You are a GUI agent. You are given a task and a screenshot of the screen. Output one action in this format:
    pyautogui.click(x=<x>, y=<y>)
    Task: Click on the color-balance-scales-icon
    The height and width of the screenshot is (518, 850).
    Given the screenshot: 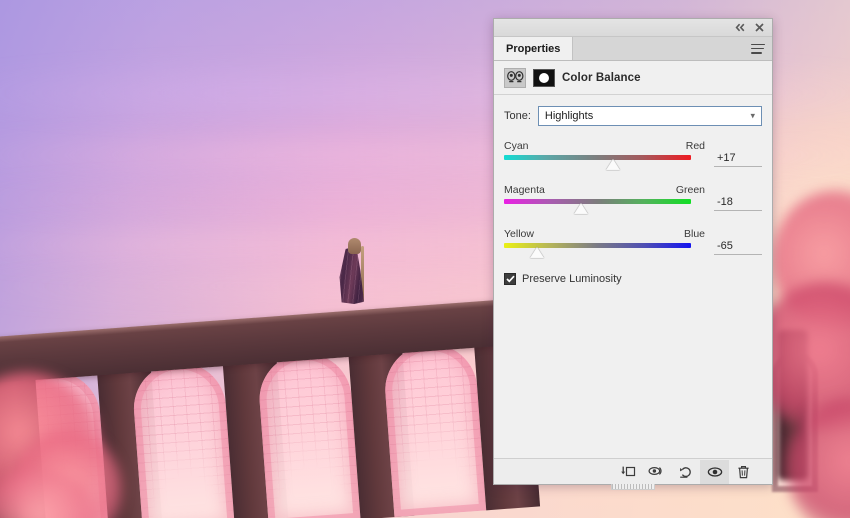 What is the action you would take?
    pyautogui.click(x=515, y=77)
    